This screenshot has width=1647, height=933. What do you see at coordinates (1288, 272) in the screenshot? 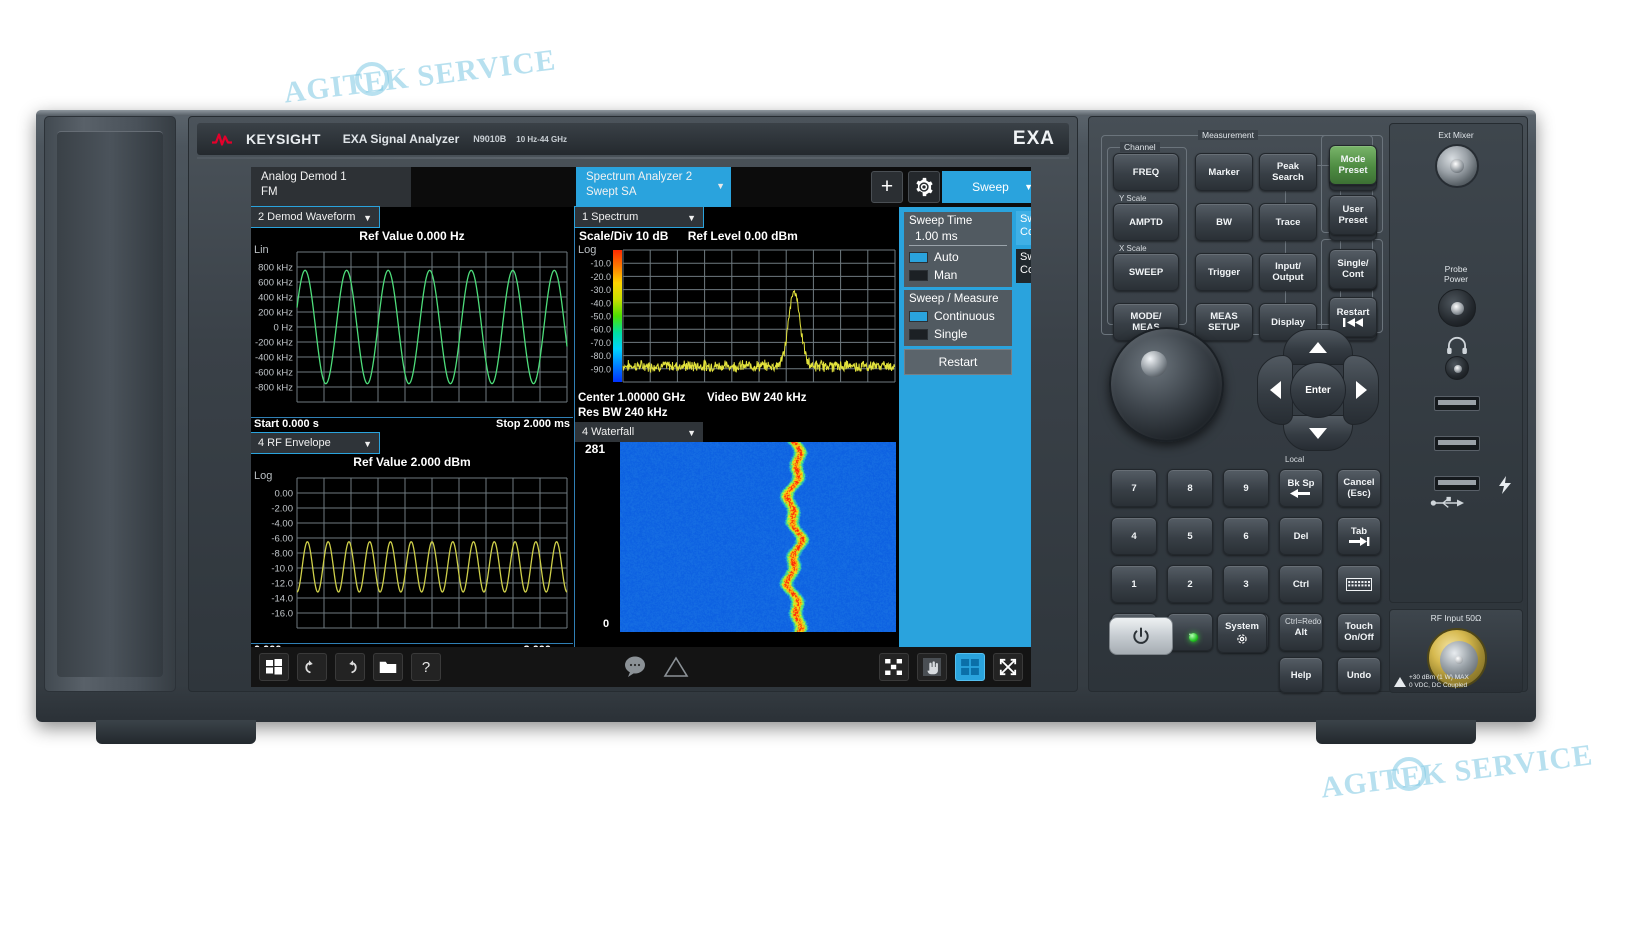
I see `key-input-output: Input/Output` at bounding box center [1288, 272].